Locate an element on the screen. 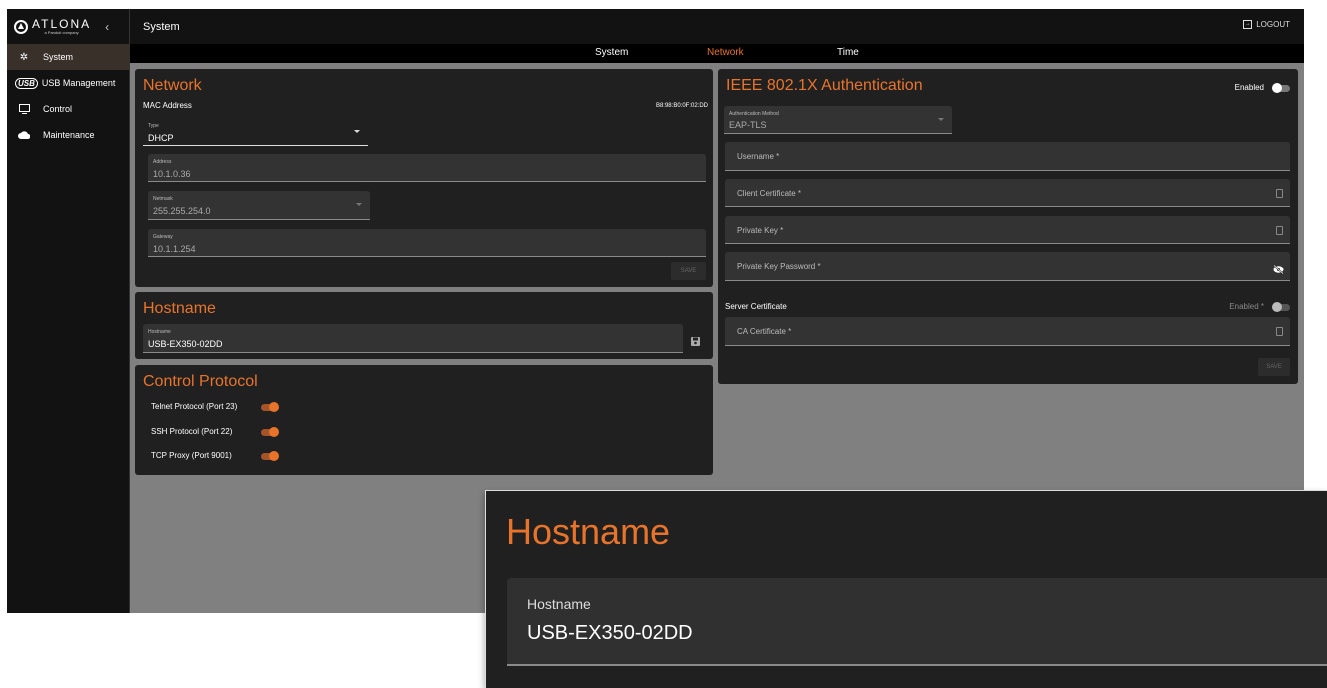 The width and height of the screenshot is (1327, 688). floppy-disk-icon is located at coordinates (695, 342).